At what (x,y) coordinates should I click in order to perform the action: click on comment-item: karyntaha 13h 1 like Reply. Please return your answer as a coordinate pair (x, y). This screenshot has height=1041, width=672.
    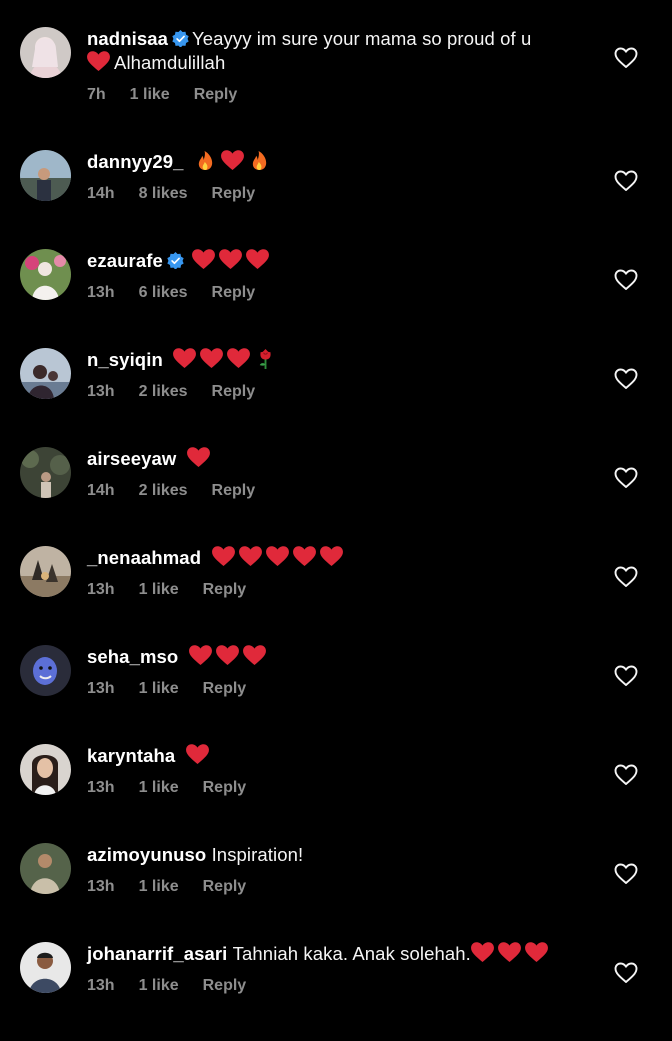
    Looking at the image, I should click on (336, 793).